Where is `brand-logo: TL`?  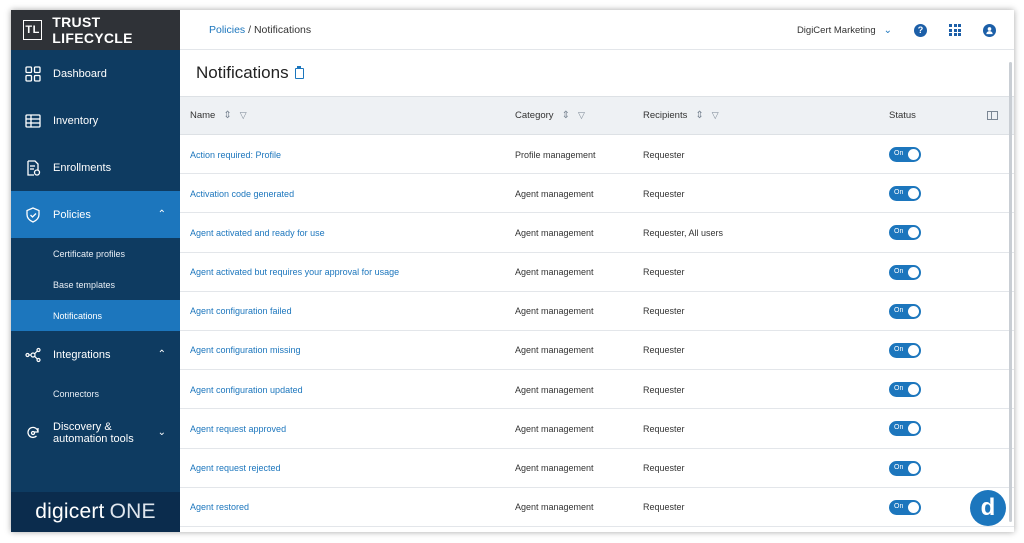 brand-logo: TL is located at coordinates (33, 30).